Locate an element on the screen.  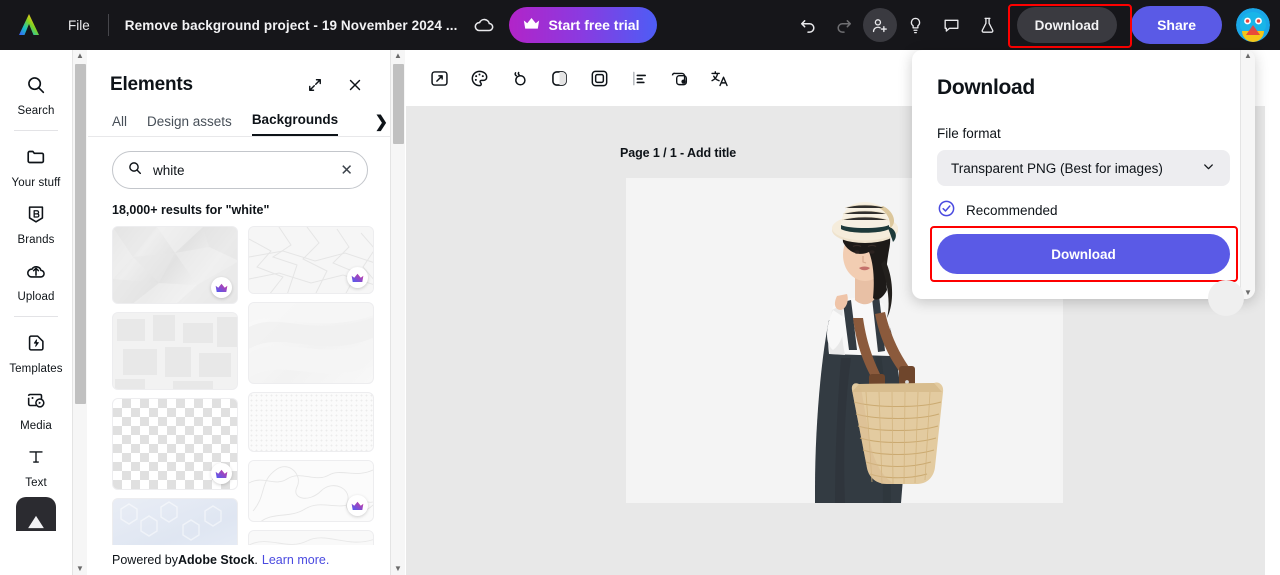
undo-icon is located at coordinates (808, 25).